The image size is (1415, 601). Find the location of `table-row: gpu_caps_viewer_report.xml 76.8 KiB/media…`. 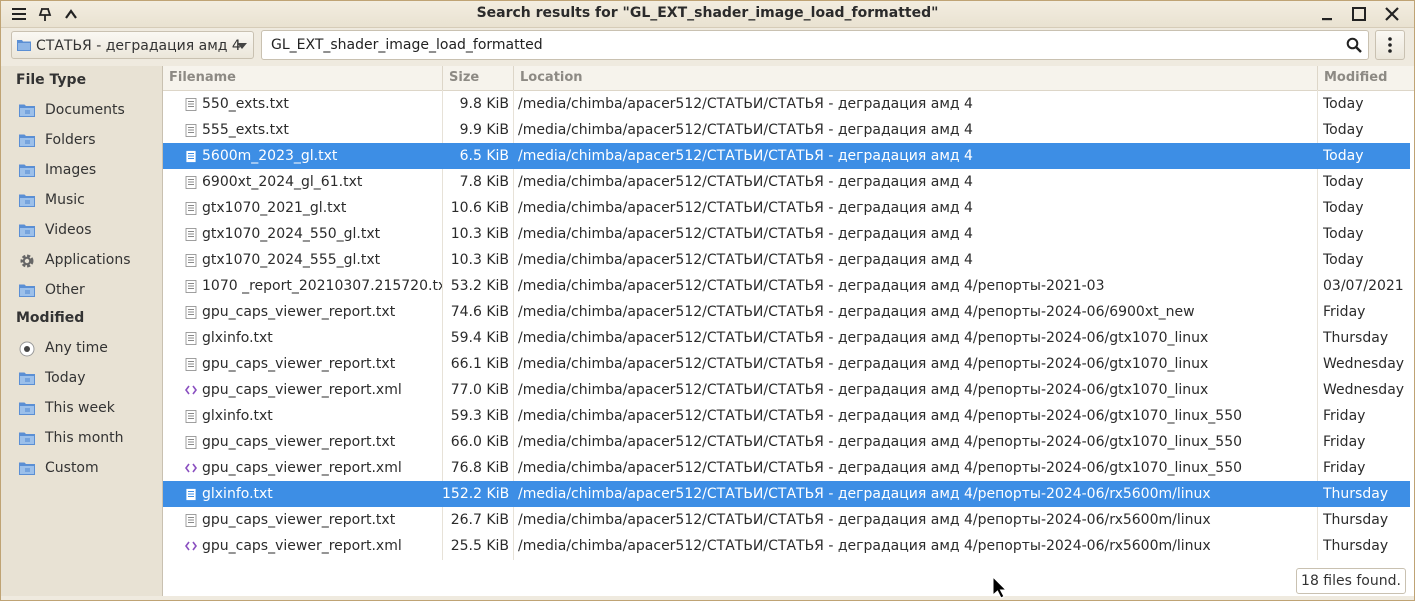

table-row: gpu_caps_viewer_report.xml 76.8 KiB/media… is located at coordinates (786, 468).